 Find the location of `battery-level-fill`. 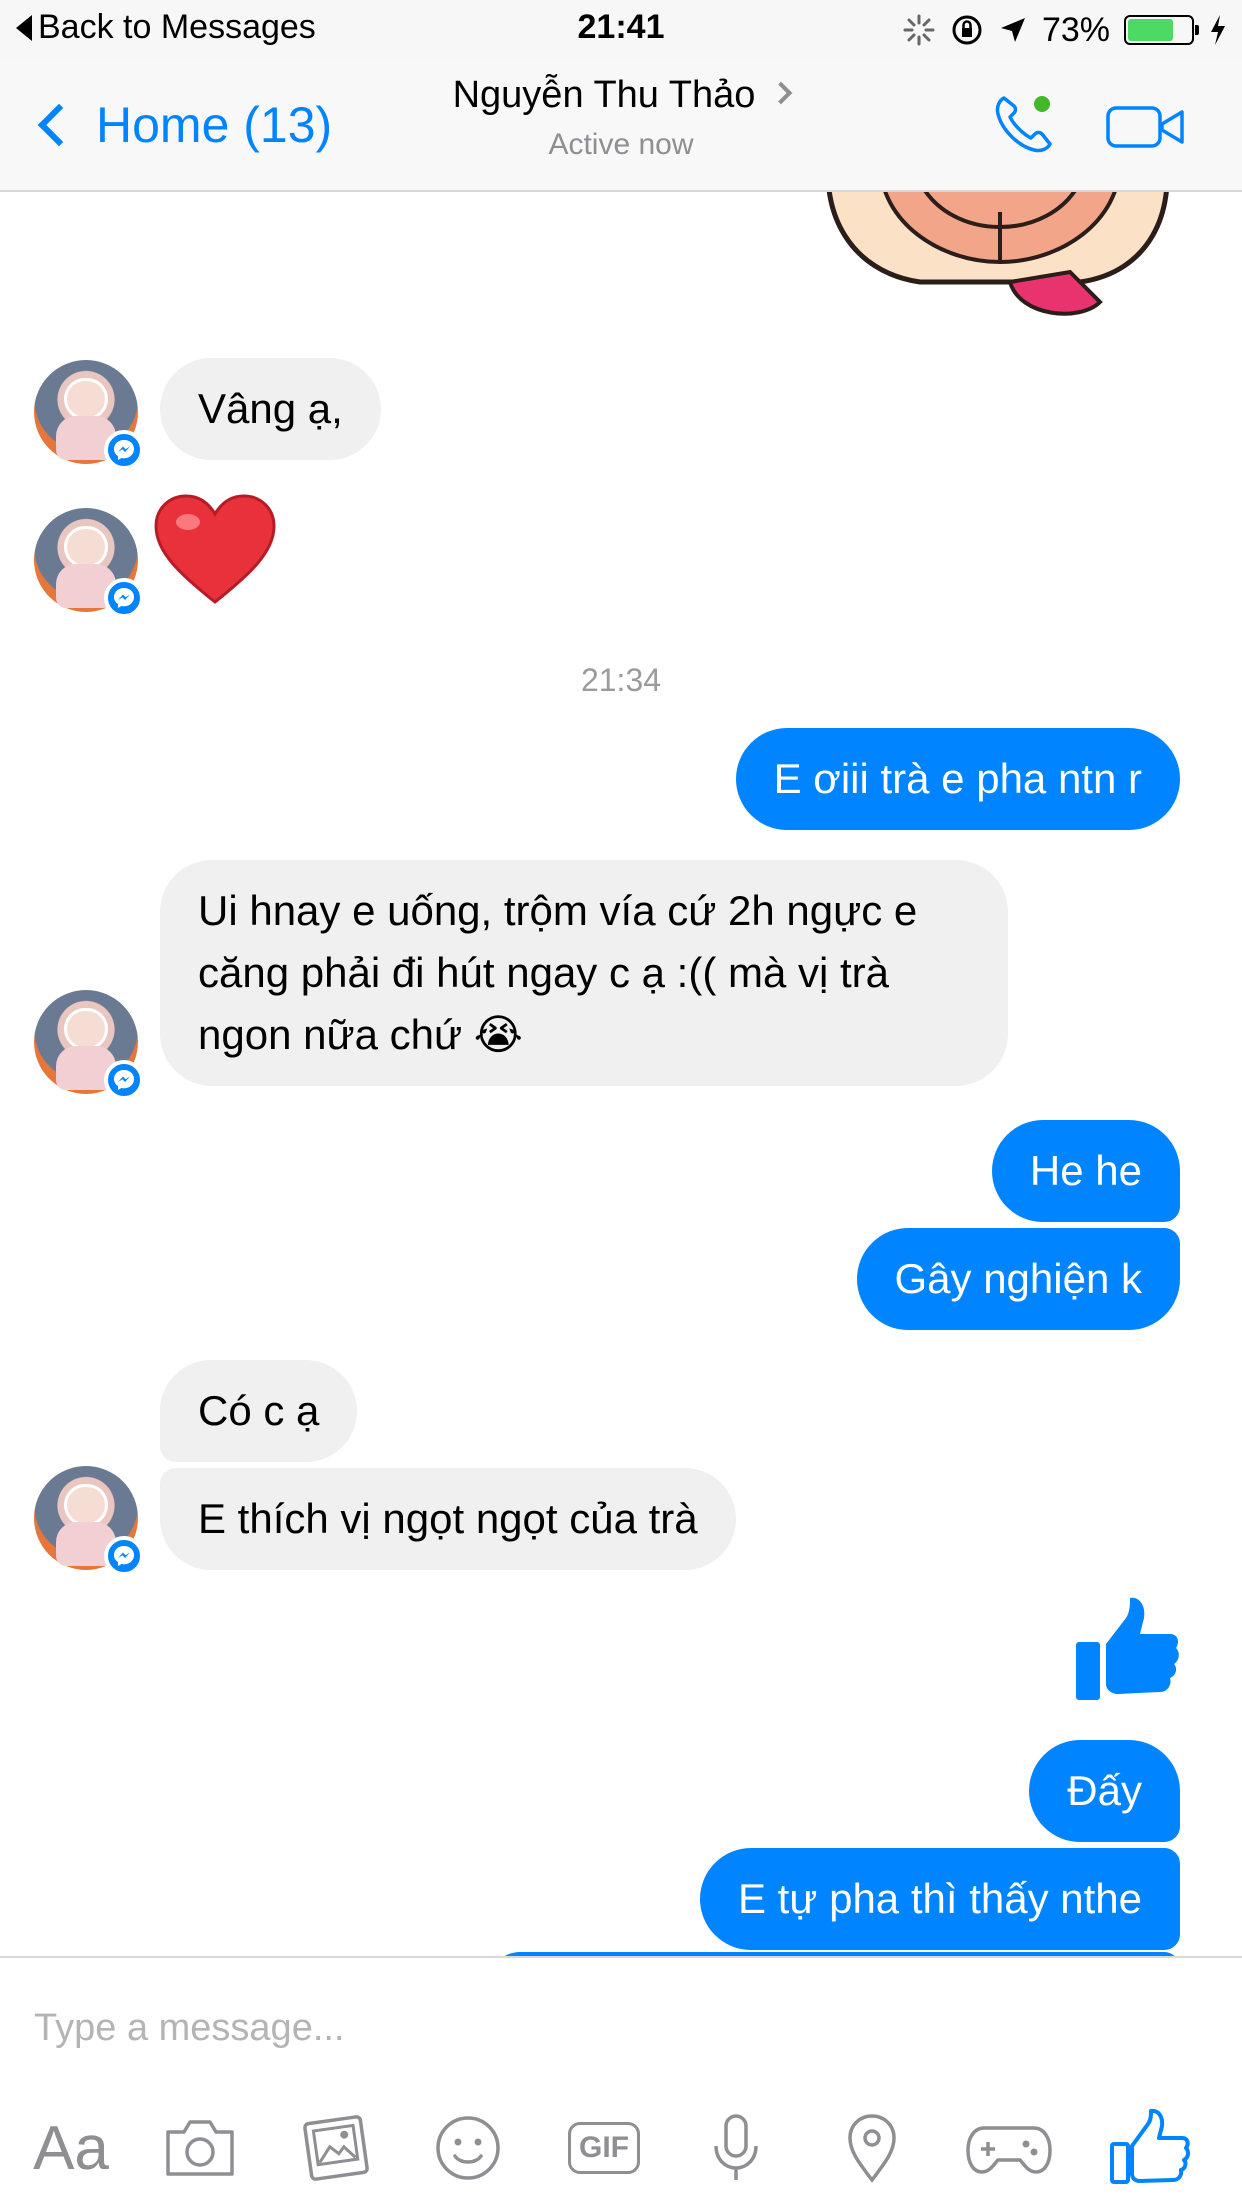

battery-level-fill is located at coordinates (1151, 30).